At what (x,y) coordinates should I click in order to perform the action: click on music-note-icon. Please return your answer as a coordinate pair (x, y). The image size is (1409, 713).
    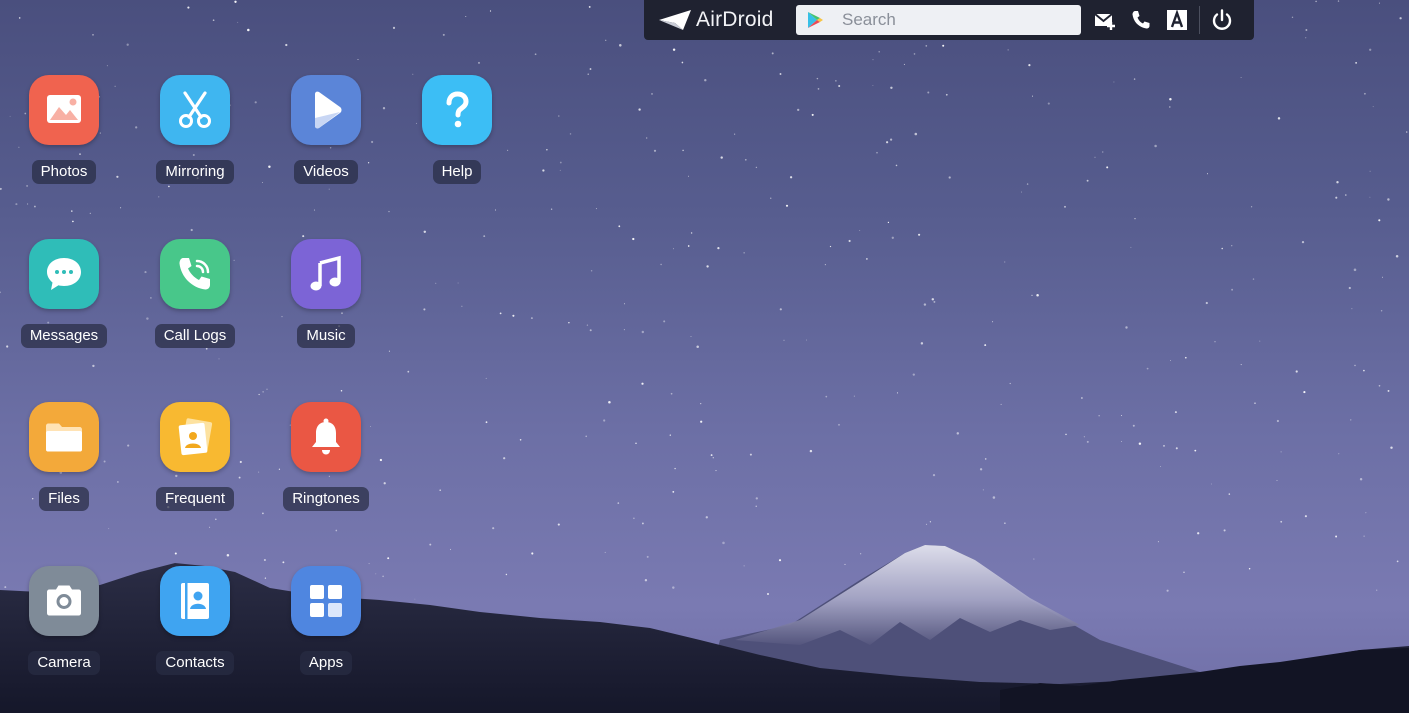
    Looking at the image, I should click on (325, 273).